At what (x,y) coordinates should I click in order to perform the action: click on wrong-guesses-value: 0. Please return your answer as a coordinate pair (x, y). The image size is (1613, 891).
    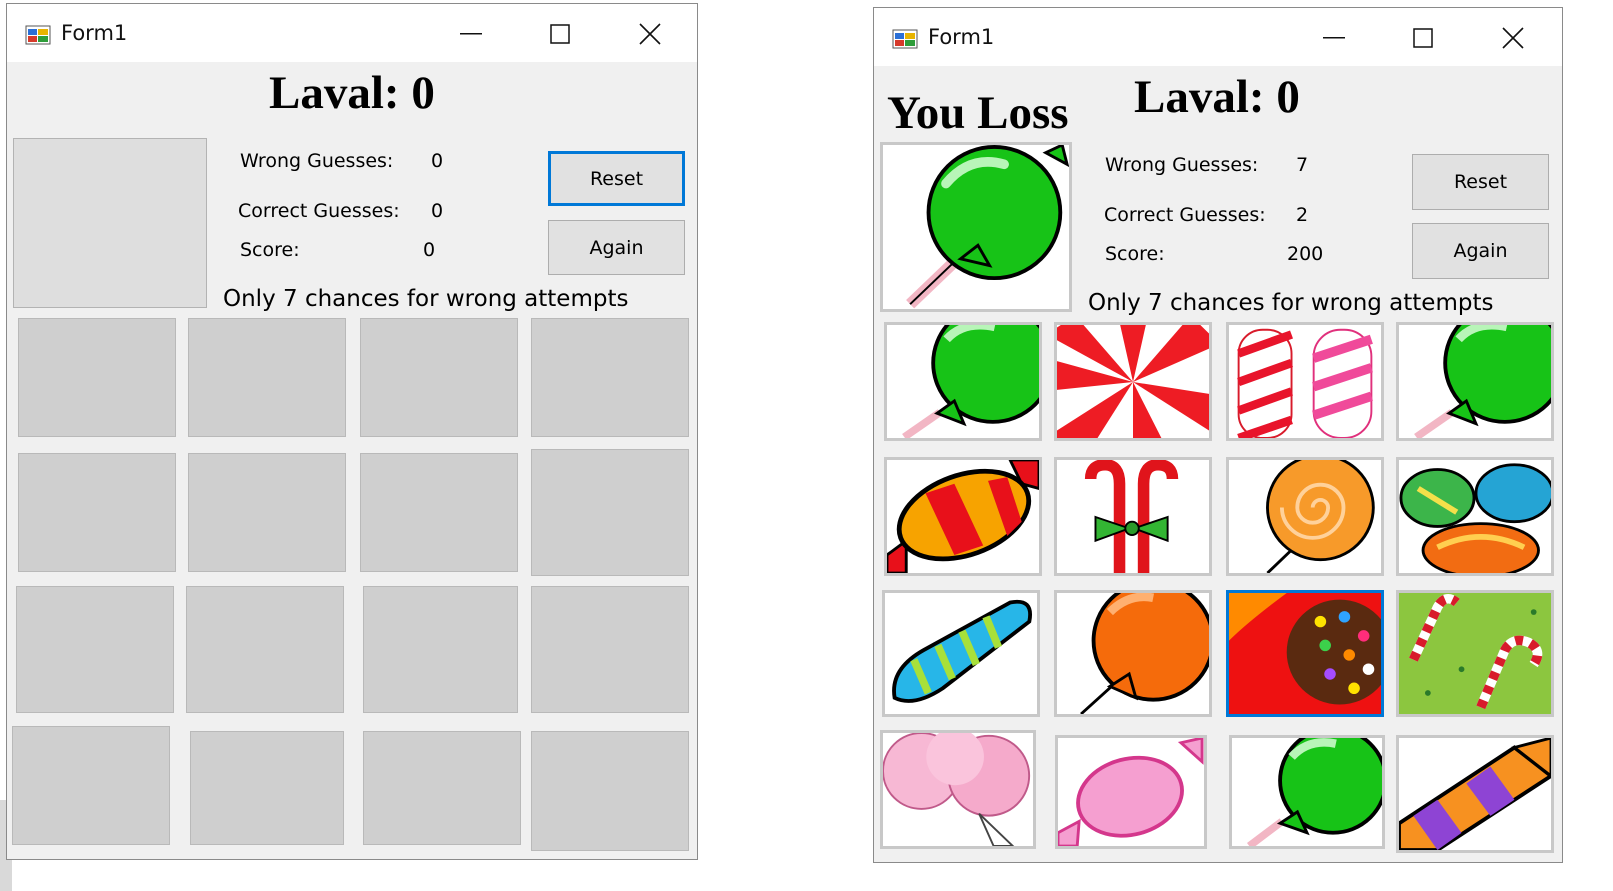
    Looking at the image, I should click on (437, 161).